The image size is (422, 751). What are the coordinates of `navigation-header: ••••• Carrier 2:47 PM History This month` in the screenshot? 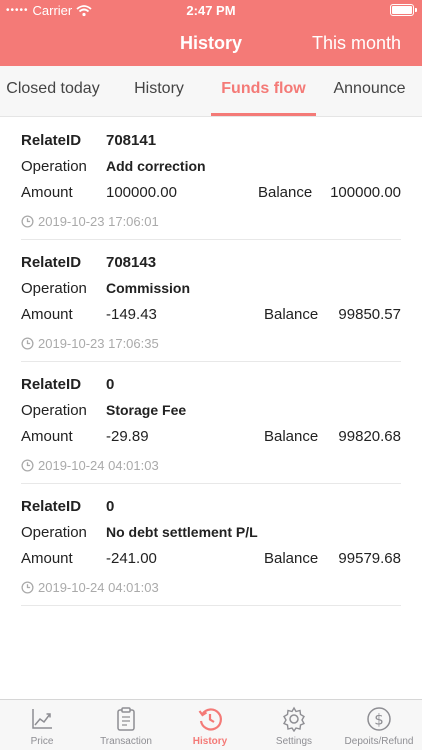 It's located at (211, 33).